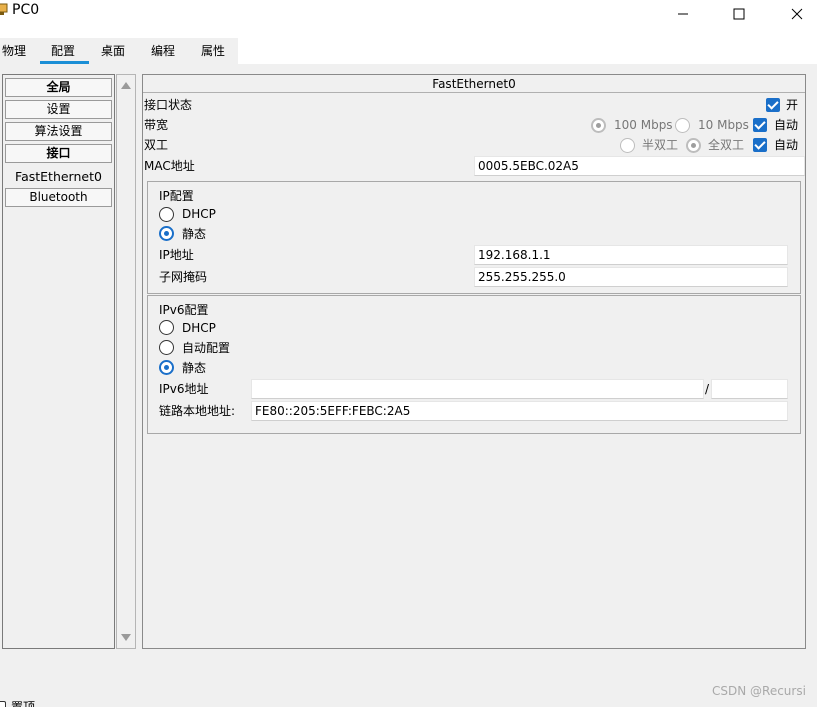  What do you see at coordinates (194, 234) in the screenshot?
I see `ipv4-static-label: 静态` at bounding box center [194, 234].